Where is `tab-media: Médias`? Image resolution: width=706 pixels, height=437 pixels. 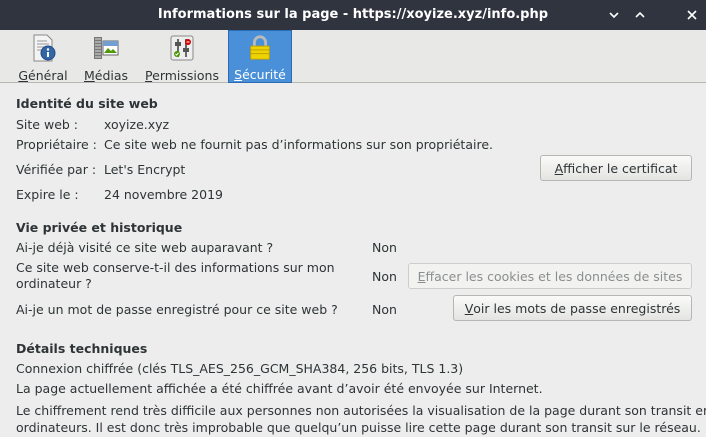
tab-media: Médias is located at coordinates (106, 56).